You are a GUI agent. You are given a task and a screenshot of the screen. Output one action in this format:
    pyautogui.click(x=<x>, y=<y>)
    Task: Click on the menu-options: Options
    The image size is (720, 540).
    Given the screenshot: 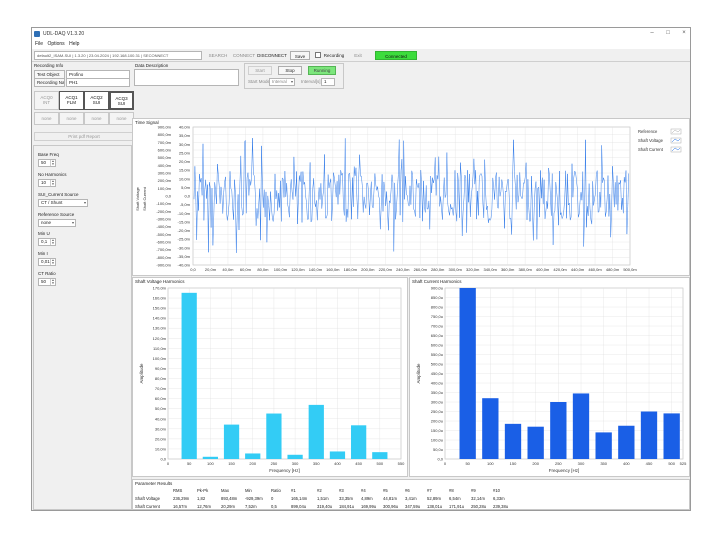 What is the action you would take?
    pyautogui.click(x=55, y=44)
    